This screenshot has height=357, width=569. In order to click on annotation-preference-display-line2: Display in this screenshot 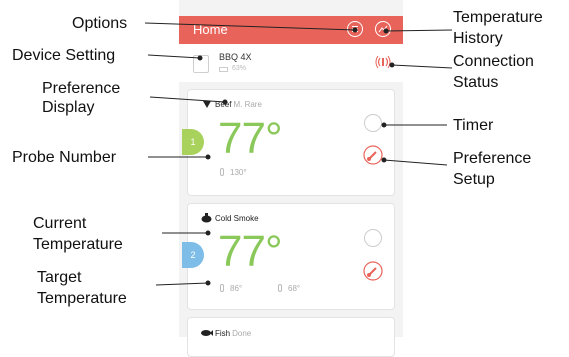, I will do `click(68, 107)`.